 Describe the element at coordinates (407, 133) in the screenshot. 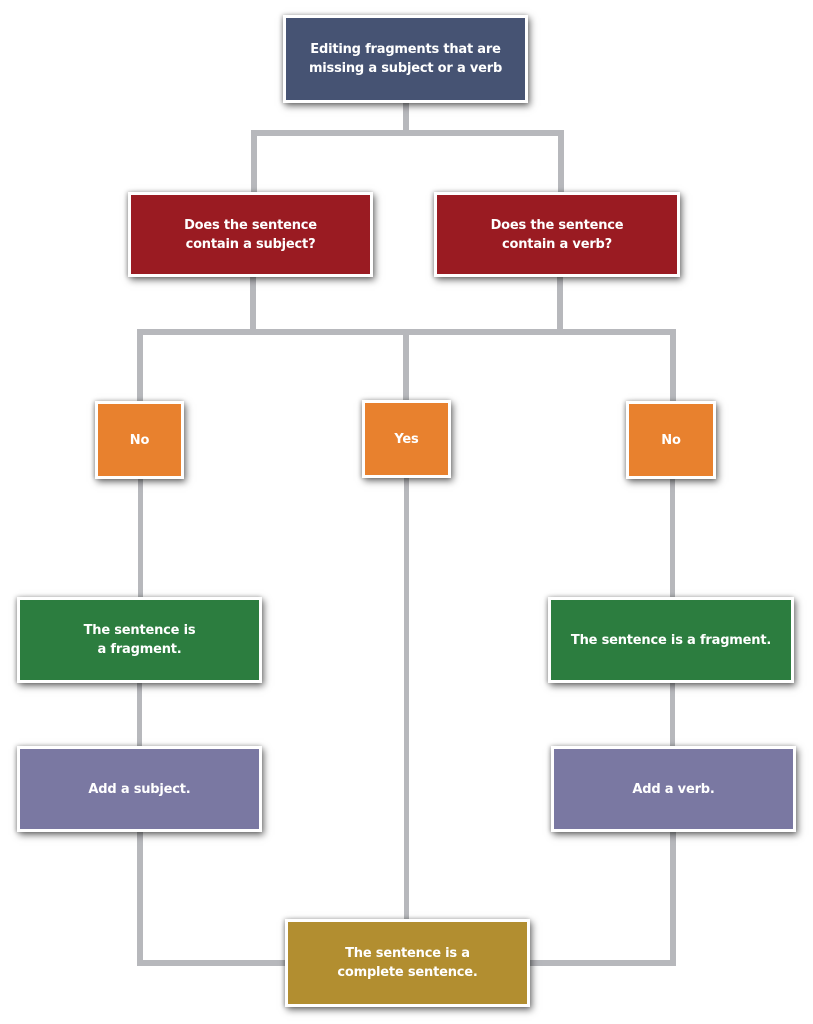

I see `connector-root-horizontal` at that location.